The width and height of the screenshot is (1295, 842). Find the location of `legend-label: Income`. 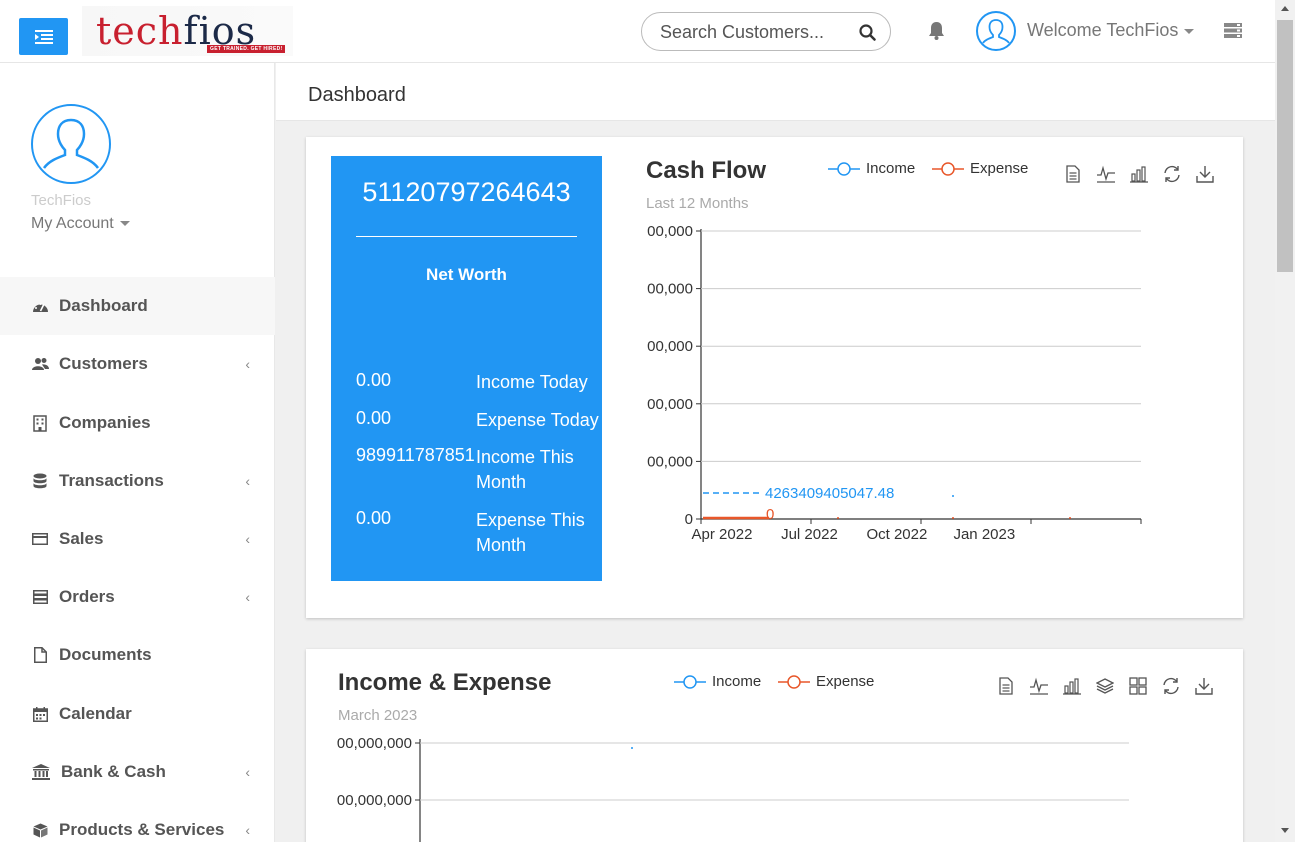

legend-label: Income is located at coordinates (737, 681).